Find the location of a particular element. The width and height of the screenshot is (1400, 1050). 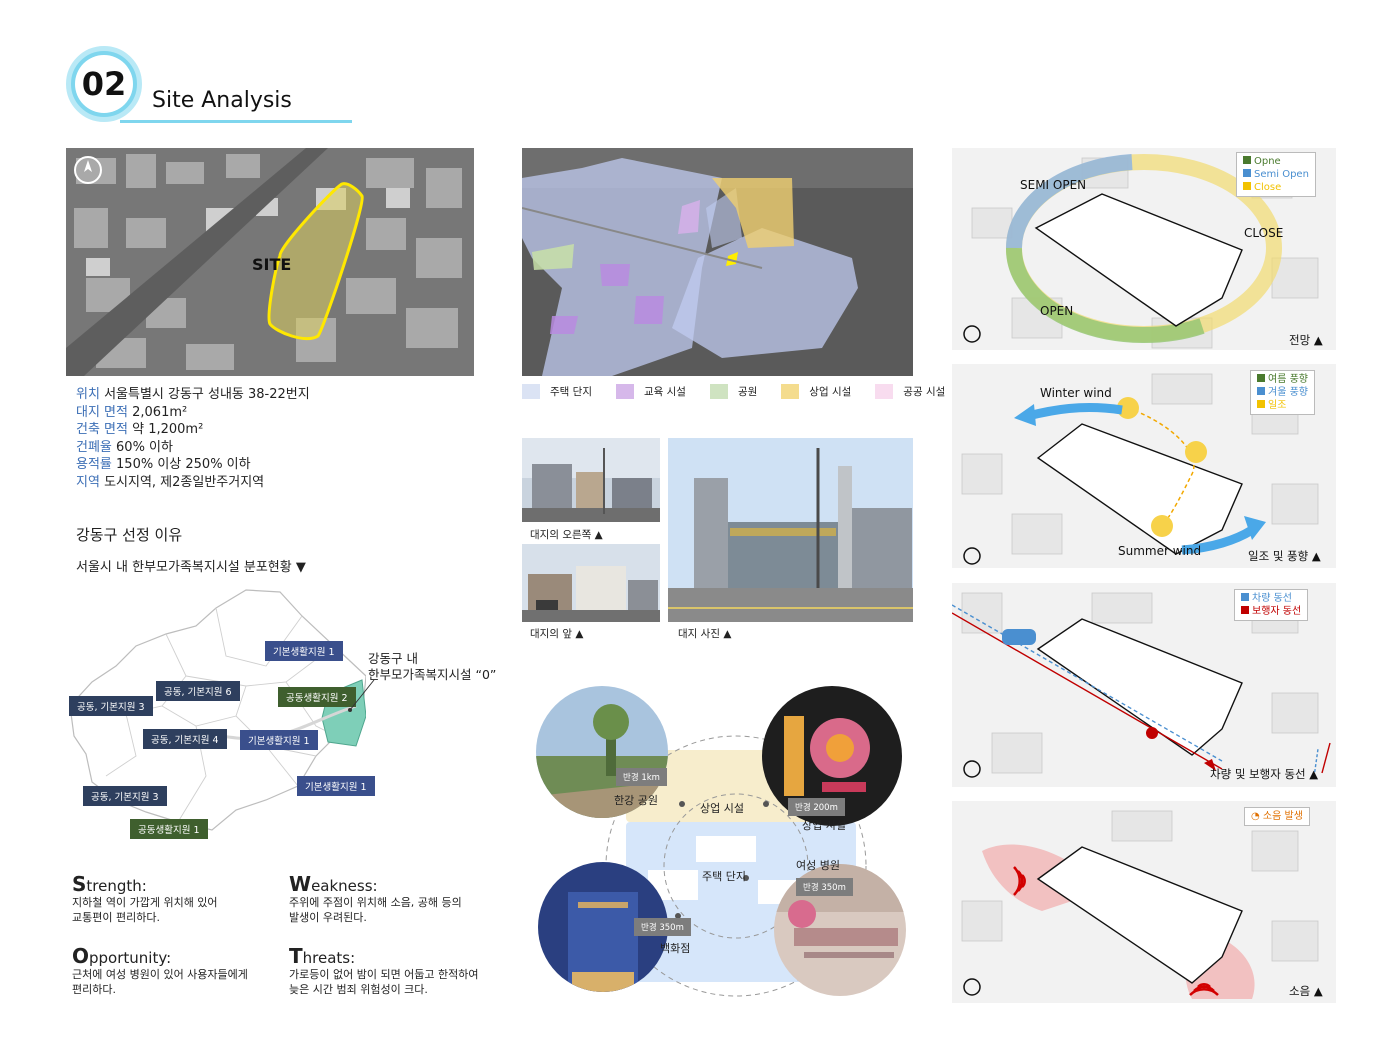

reason-title: 강동구 선정 이유 is located at coordinates (129, 535).